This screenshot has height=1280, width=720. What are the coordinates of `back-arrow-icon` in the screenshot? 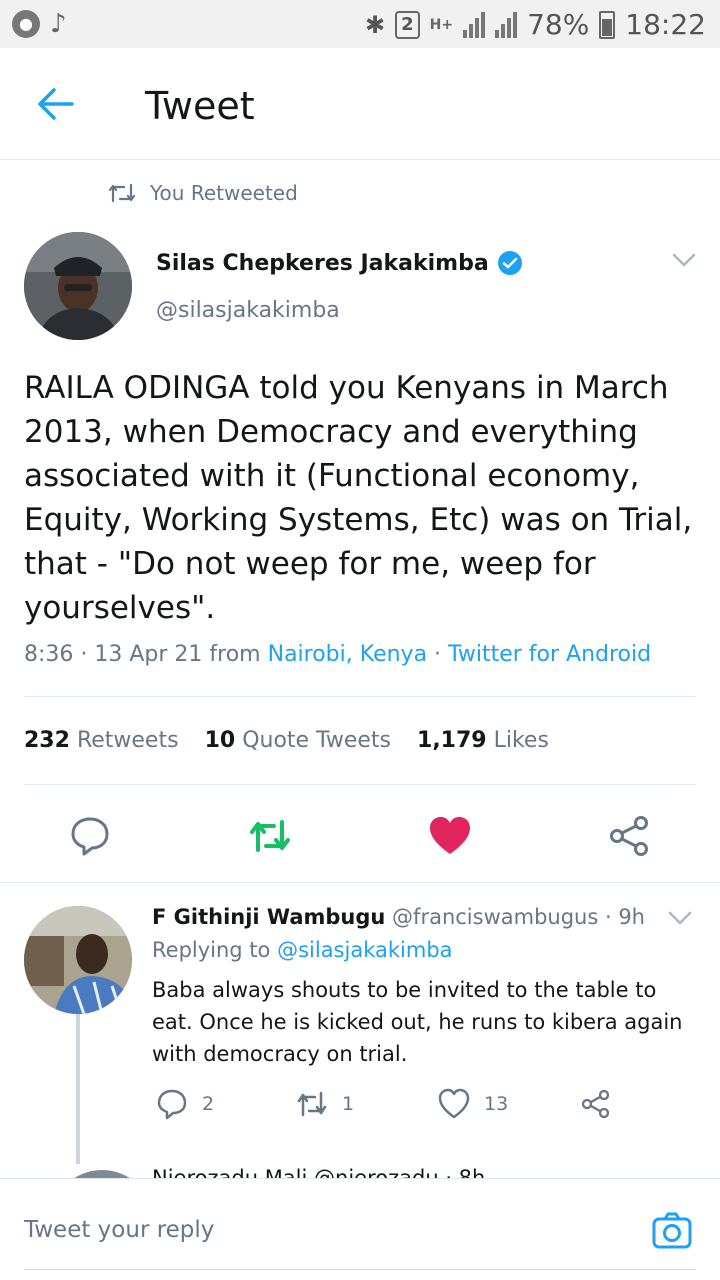 It's located at (56, 104).